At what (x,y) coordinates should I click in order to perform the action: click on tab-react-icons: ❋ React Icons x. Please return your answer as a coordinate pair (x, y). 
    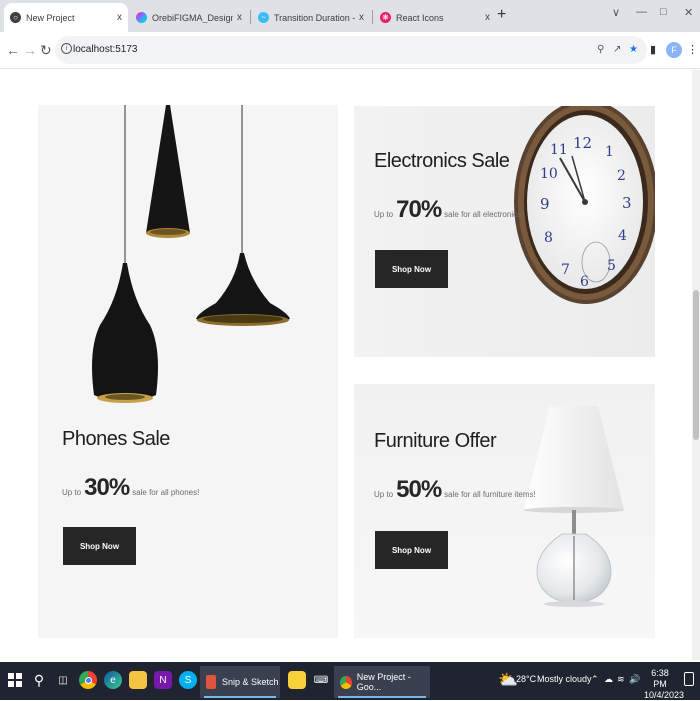
    Looking at the image, I should click on (435, 17).